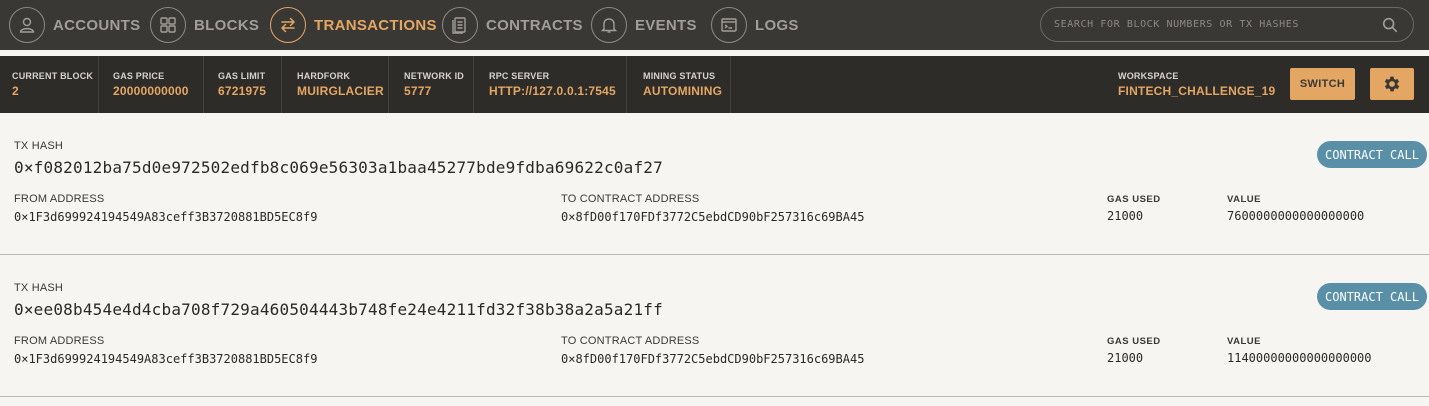 This screenshot has width=1429, height=406. Describe the element at coordinates (1197, 91) in the screenshot. I see `stat-value: FINTECH_CHALLENGE_19` at that location.